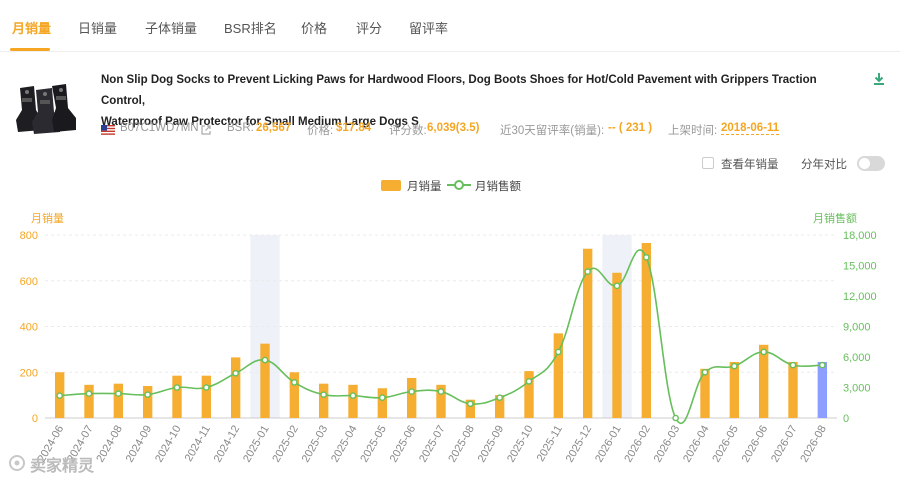  Describe the element at coordinates (428, 27) in the screenshot. I see `tab-review-rate: 留评率` at that location.